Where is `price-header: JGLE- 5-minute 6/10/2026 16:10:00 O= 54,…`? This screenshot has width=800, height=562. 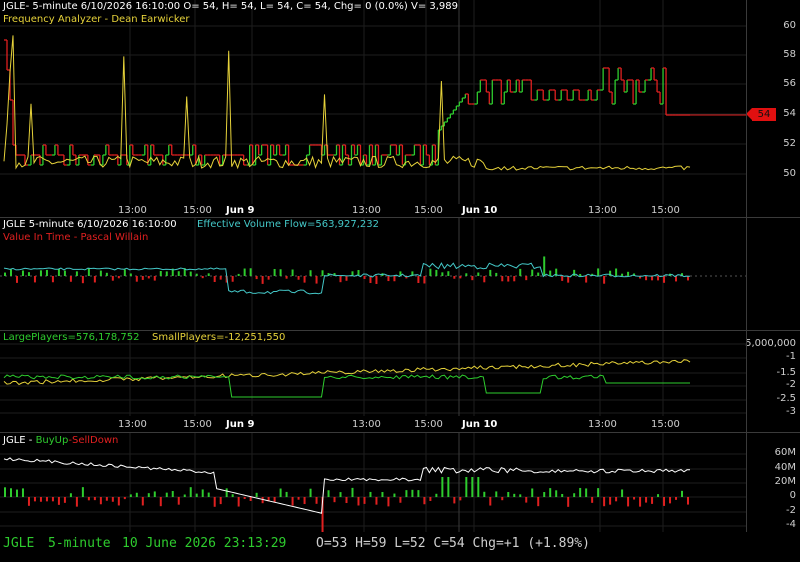
price-header: JGLE- 5-minute 6/10/2026 16:10:00 O= 54,… is located at coordinates (231, 6).